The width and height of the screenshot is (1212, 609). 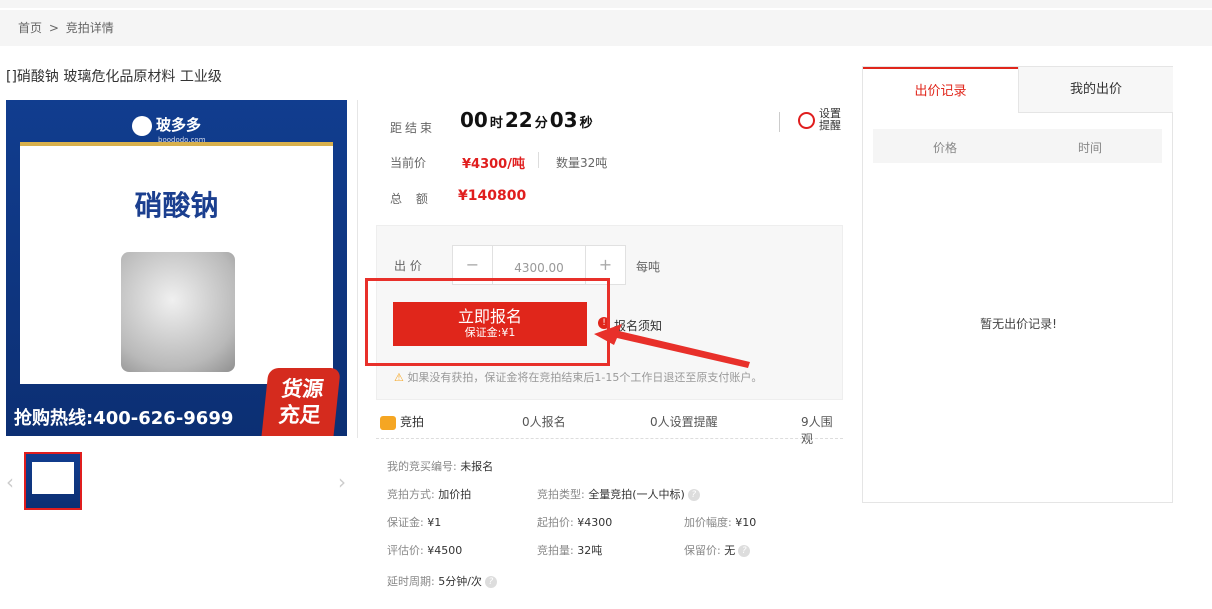 I want to click on thumbnail-preview, so click(x=53, y=478).